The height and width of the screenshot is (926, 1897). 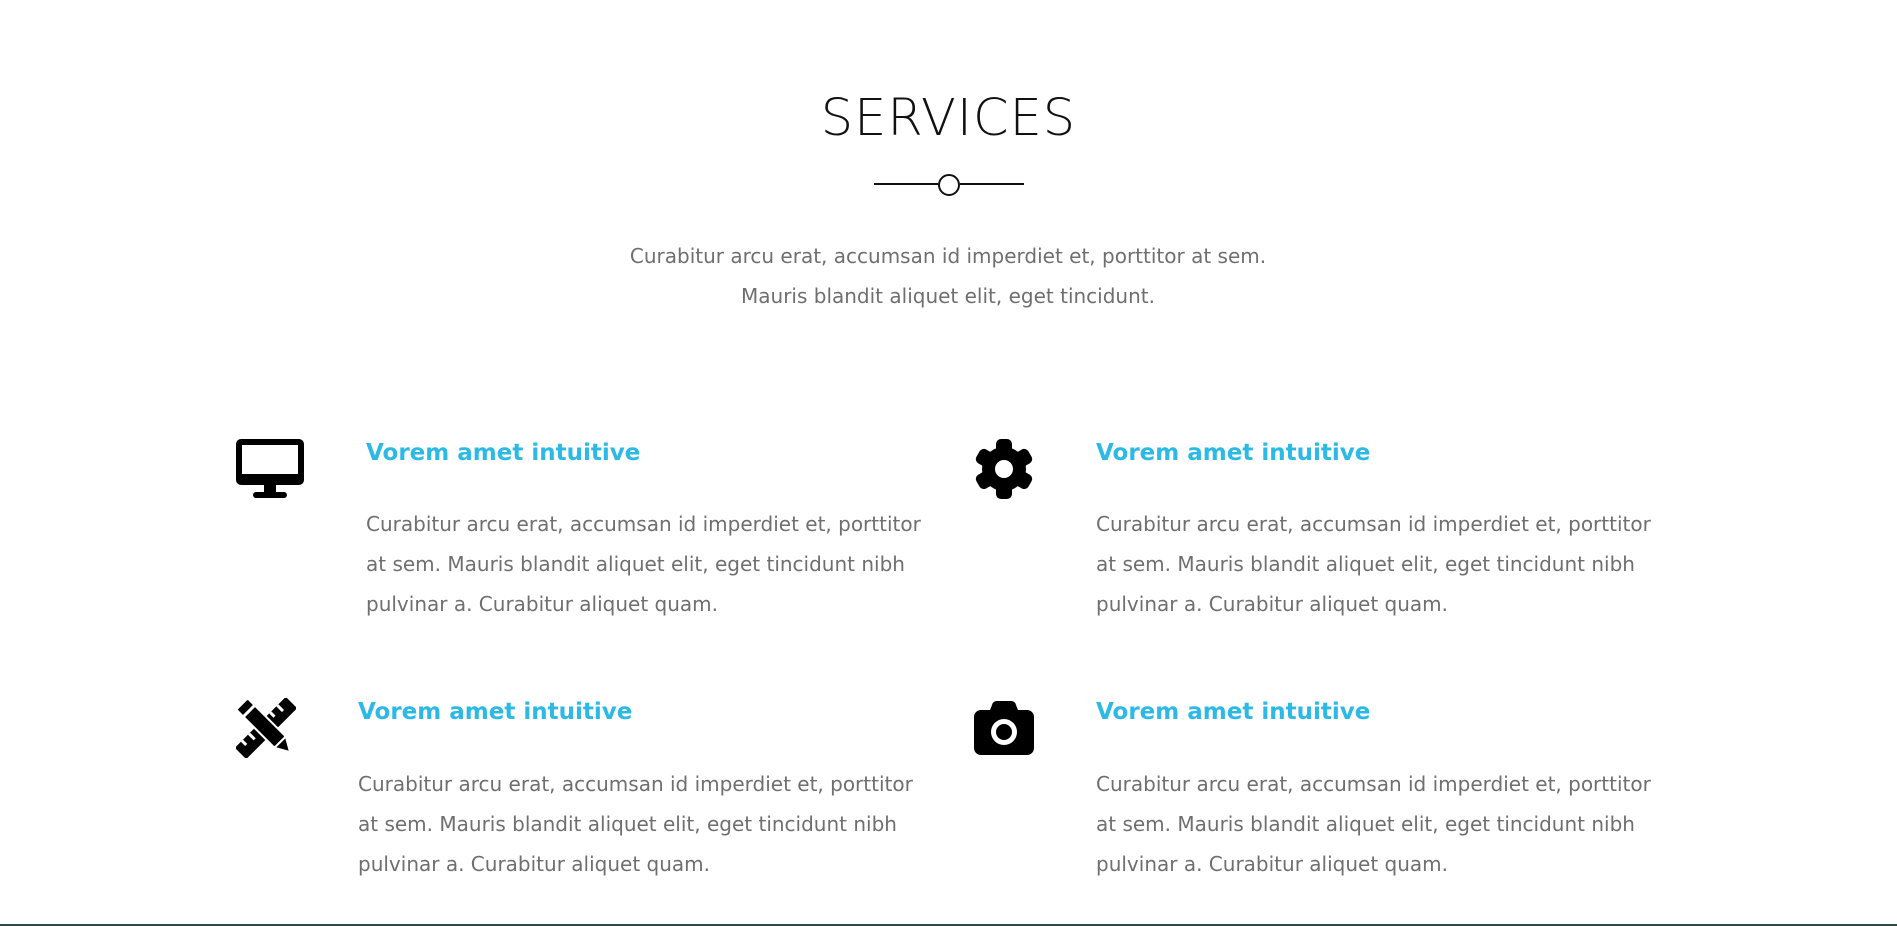 What do you see at coordinates (270, 468) in the screenshot?
I see `desktop-icon` at bounding box center [270, 468].